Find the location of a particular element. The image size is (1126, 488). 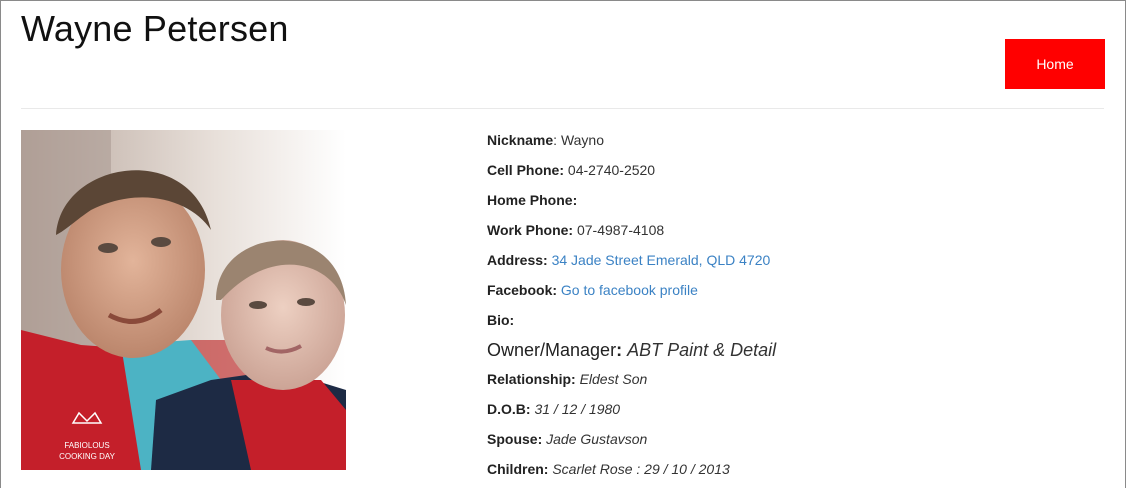

nickname-row: Nickname: Wayno is located at coordinates (545, 140).